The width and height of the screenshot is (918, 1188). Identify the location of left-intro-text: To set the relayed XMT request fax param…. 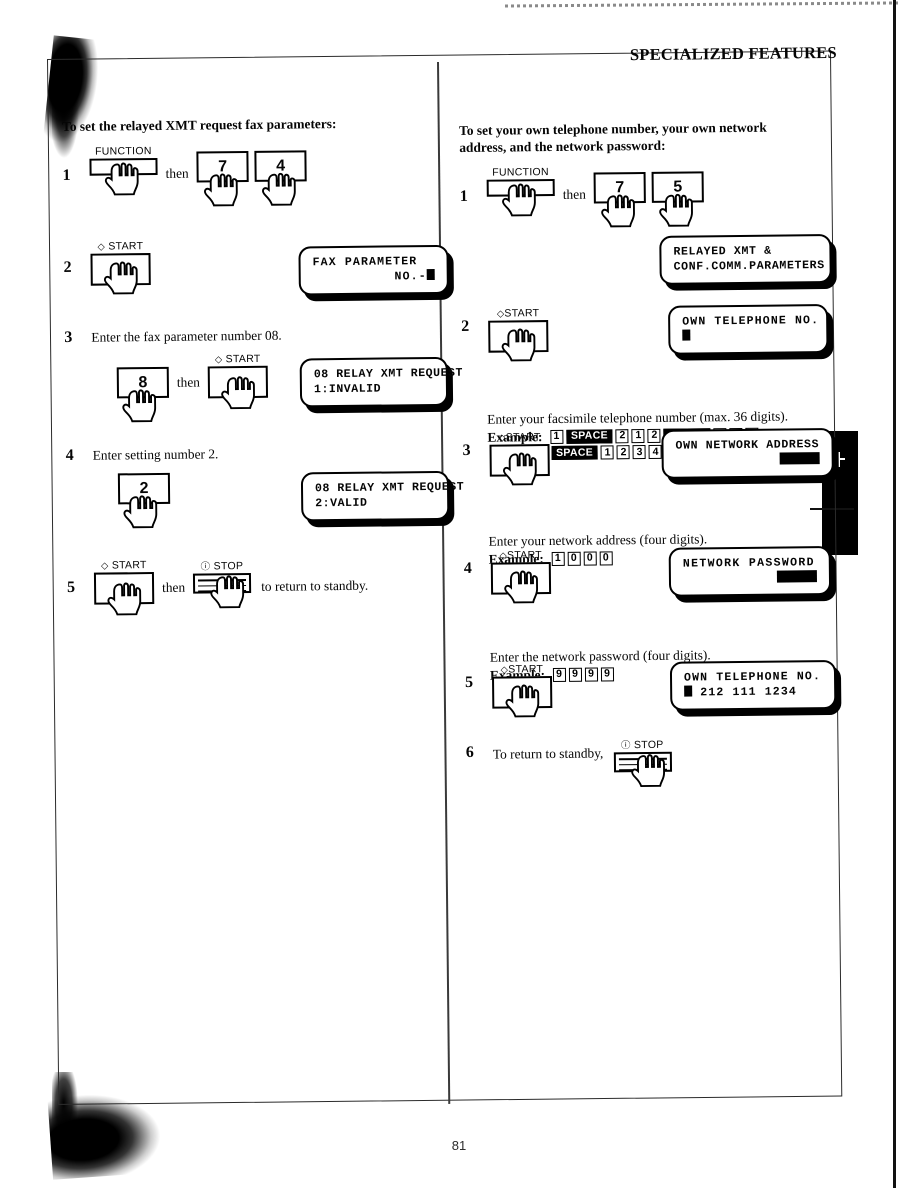
(199, 125).